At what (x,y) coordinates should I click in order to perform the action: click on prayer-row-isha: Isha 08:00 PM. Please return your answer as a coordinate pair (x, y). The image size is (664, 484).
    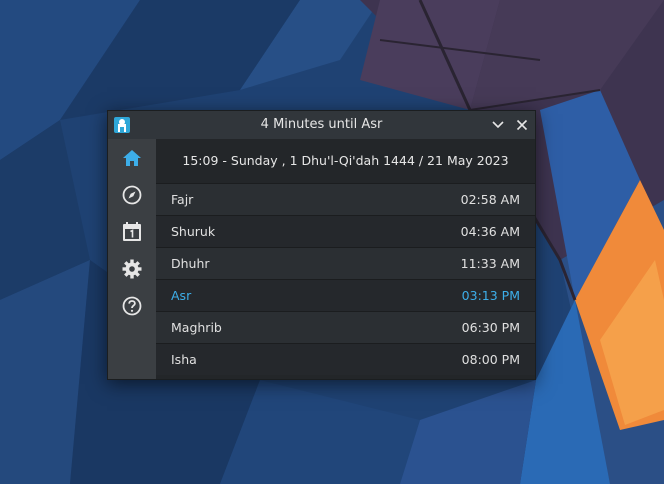
    Looking at the image, I should click on (345, 359).